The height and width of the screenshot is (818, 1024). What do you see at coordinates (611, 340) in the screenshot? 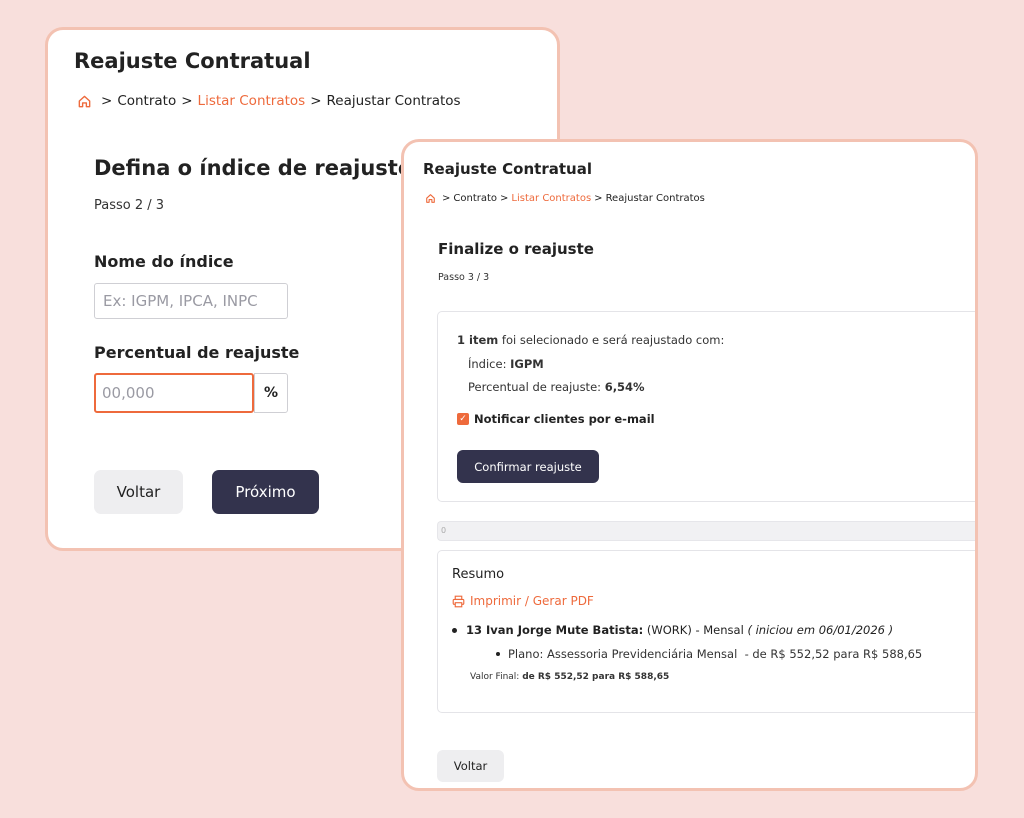
I see `selection-text: foi selecionado e será reajustado com:` at bounding box center [611, 340].